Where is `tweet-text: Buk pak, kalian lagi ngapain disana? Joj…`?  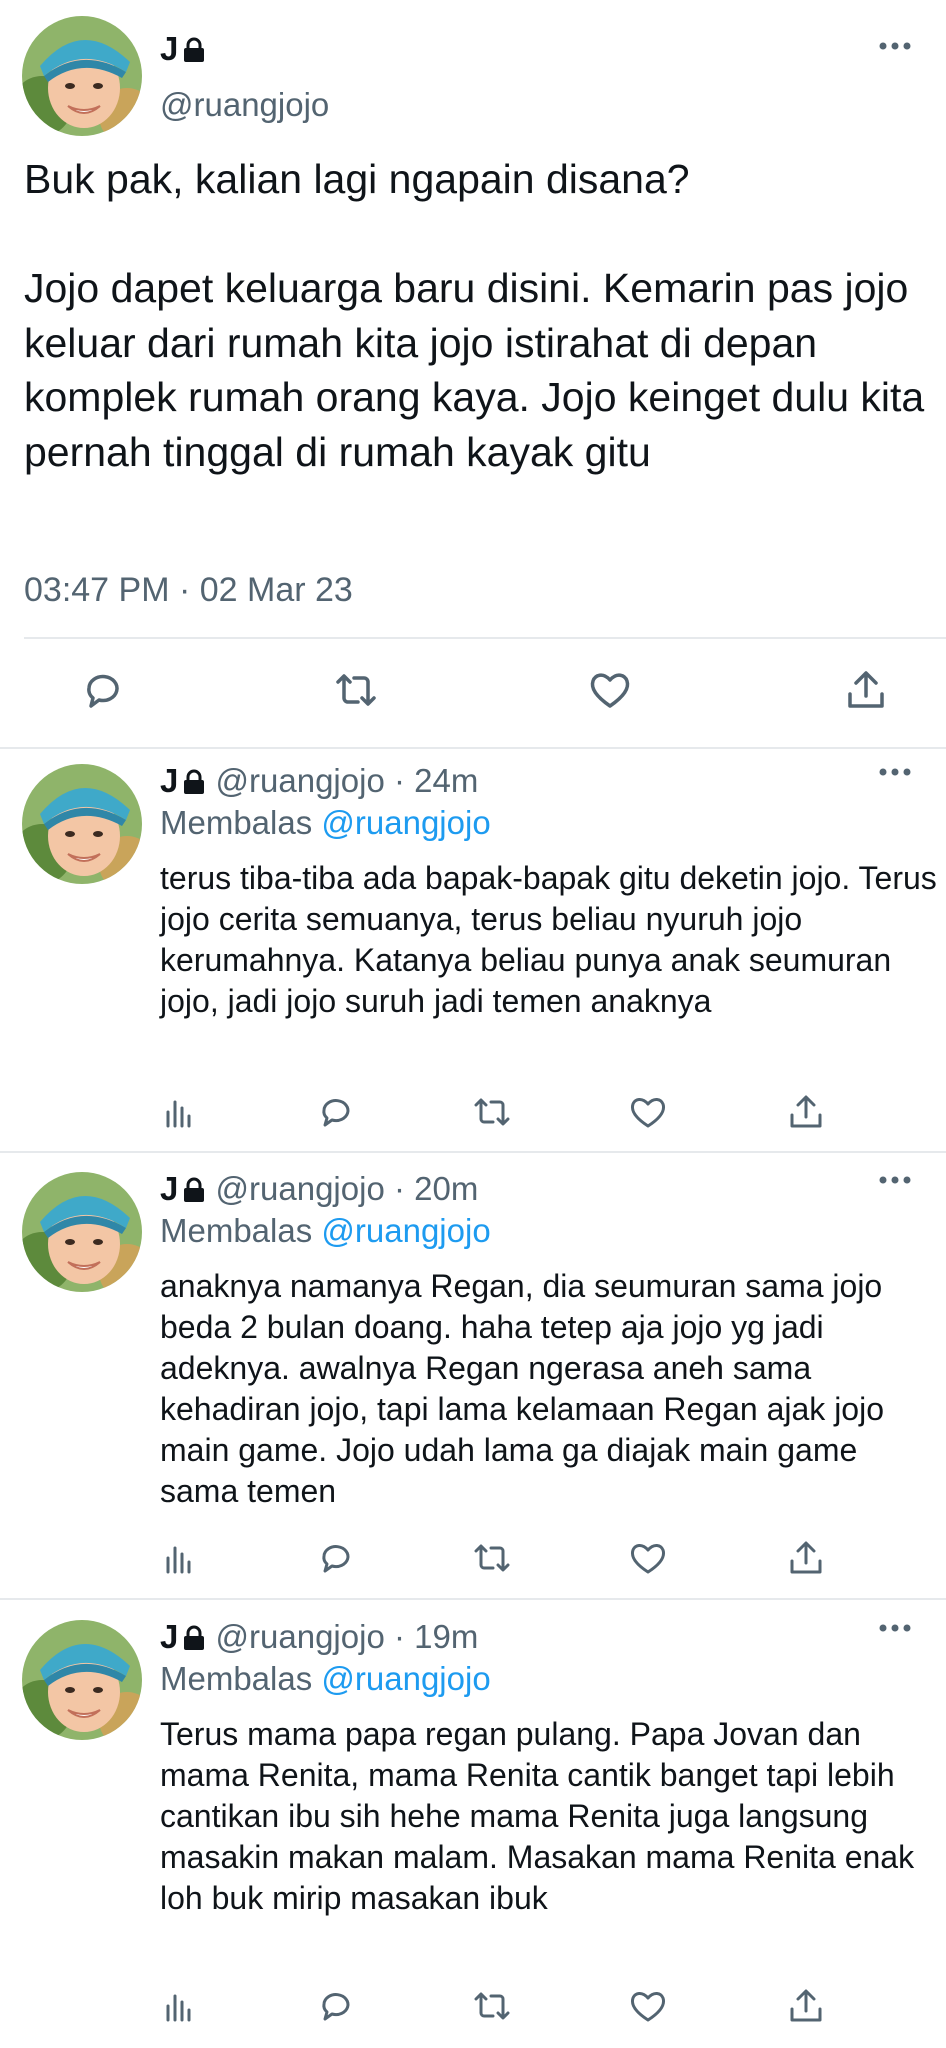 tweet-text: Buk pak, kalian lagi ngapain disana? Joj… is located at coordinates (474, 315).